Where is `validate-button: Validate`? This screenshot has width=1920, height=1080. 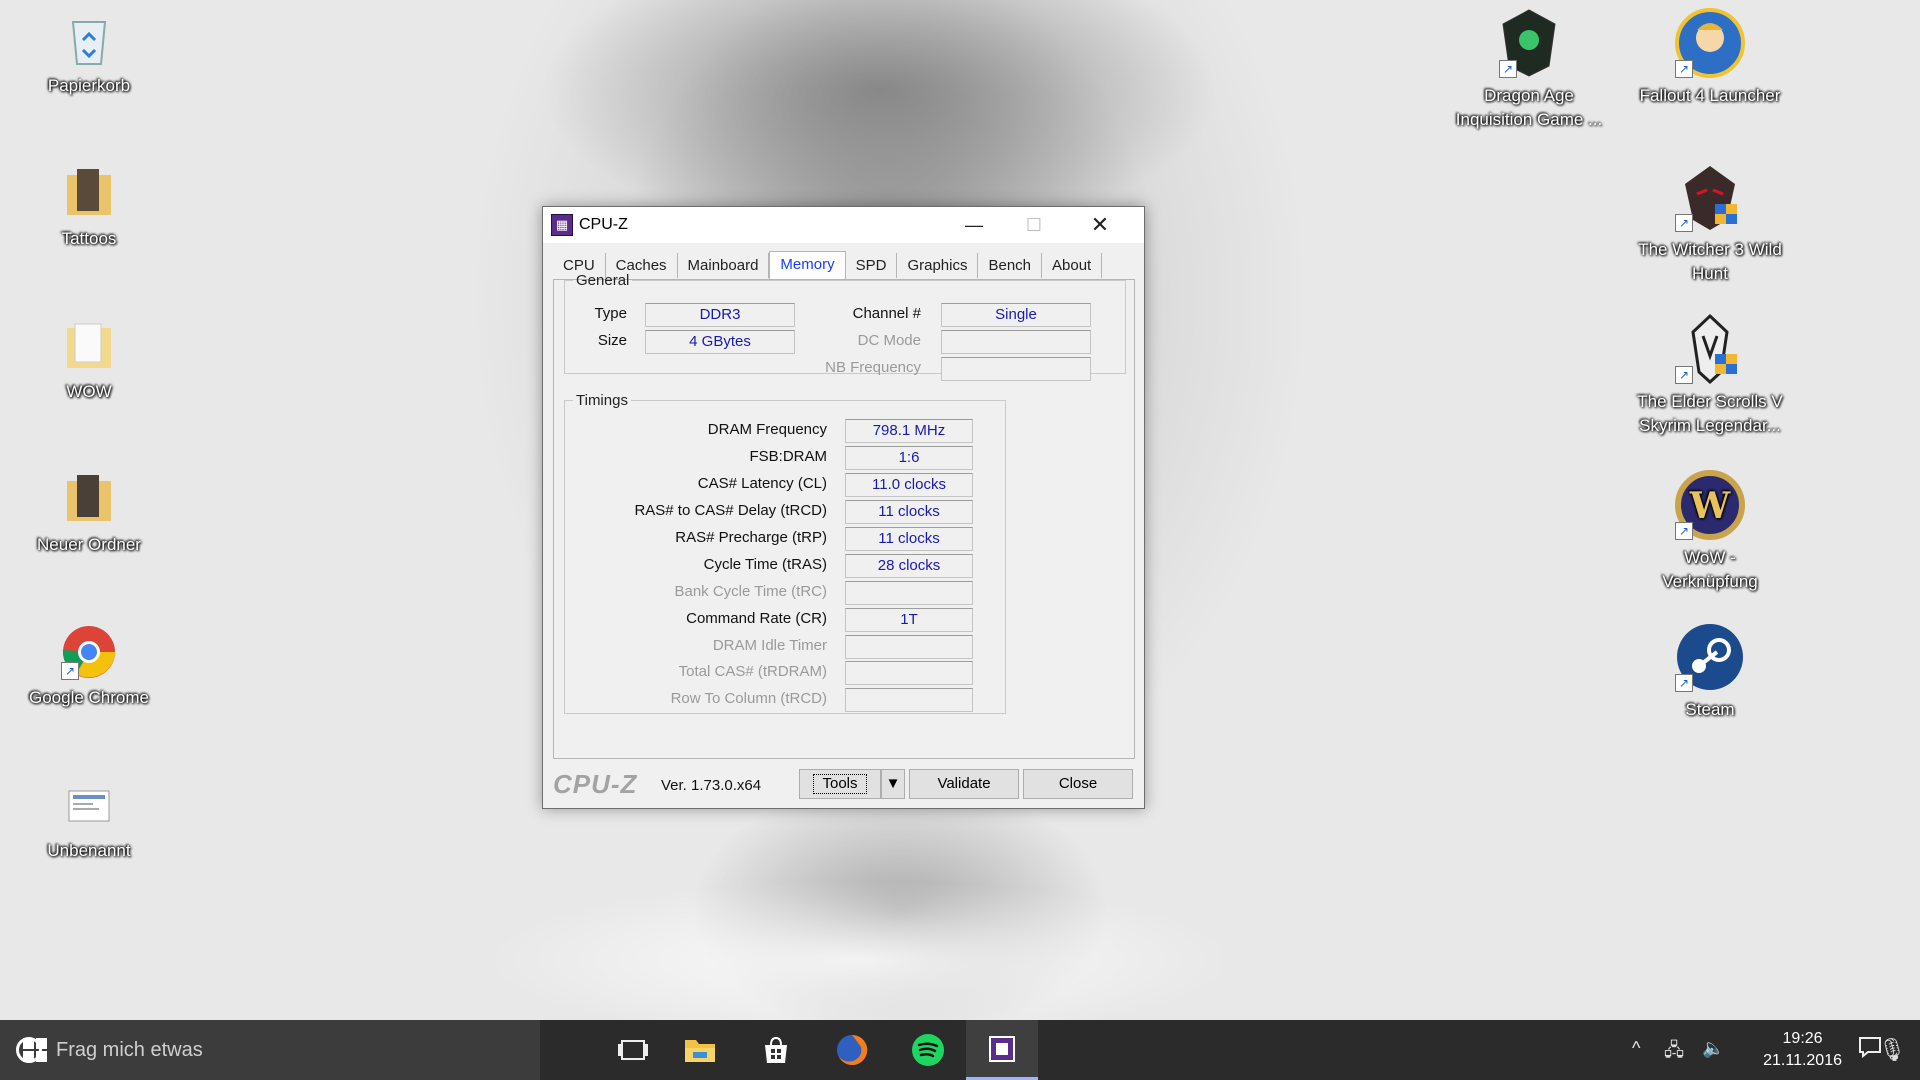 validate-button: Validate is located at coordinates (964, 784).